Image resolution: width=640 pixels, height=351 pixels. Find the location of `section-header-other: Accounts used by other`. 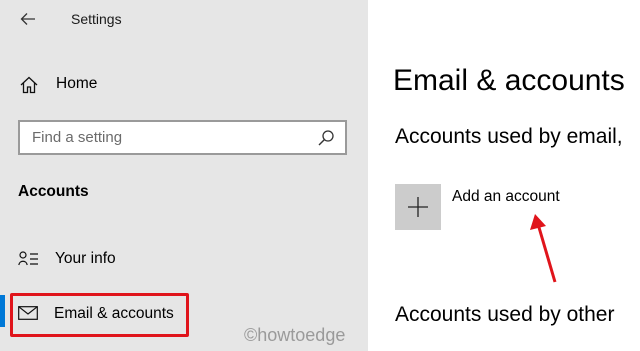

section-header-other: Accounts used by other is located at coordinates (505, 314).